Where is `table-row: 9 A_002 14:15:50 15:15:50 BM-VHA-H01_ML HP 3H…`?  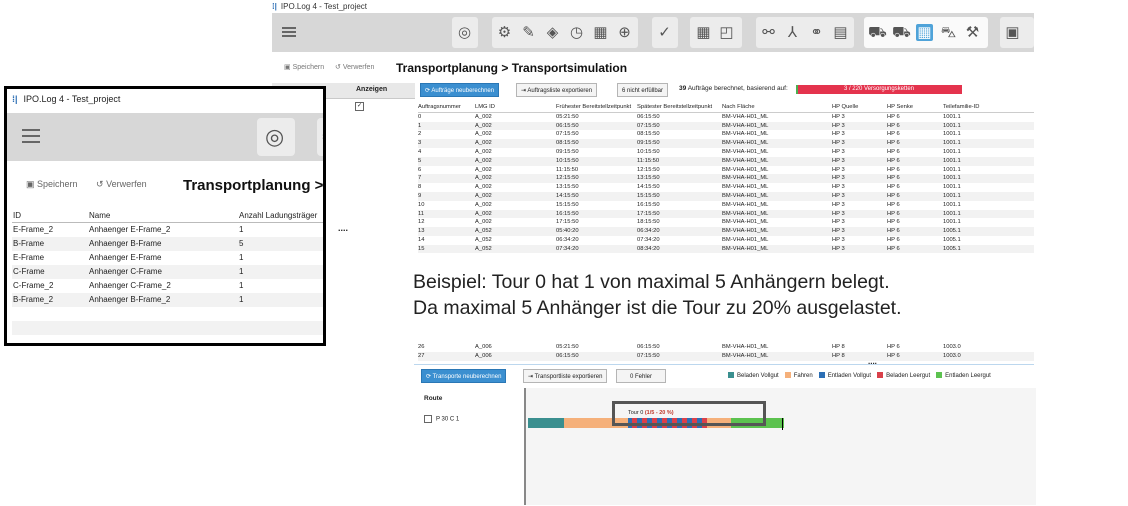
table-row: 9 A_002 14:15:50 15:15:50 BM-VHA-H01_ML HP 3H… is located at coordinates (726, 196).